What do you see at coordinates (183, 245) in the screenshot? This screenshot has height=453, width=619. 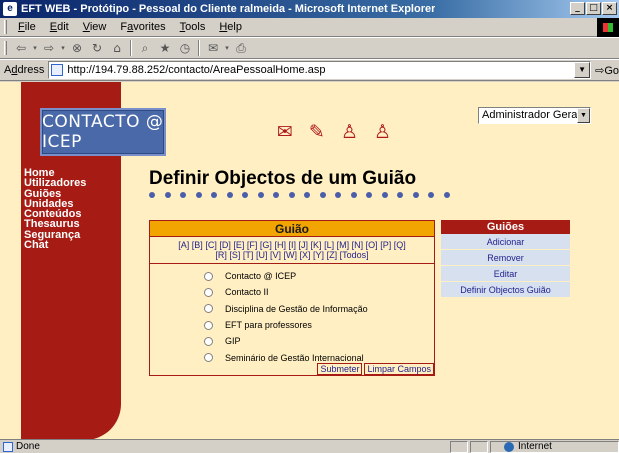 I see `alphabet-link: [A]` at bounding box center [183, 245].